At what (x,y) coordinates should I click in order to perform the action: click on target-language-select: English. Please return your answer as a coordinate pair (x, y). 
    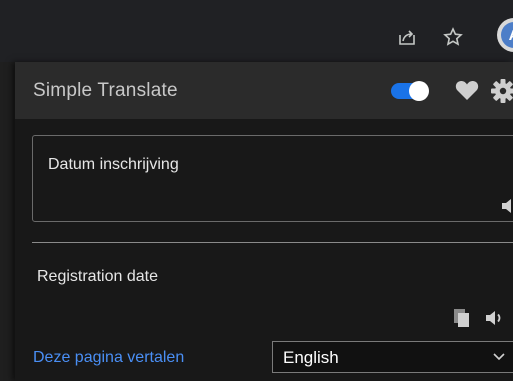
    Looking at the image, I should click on (392, 357).